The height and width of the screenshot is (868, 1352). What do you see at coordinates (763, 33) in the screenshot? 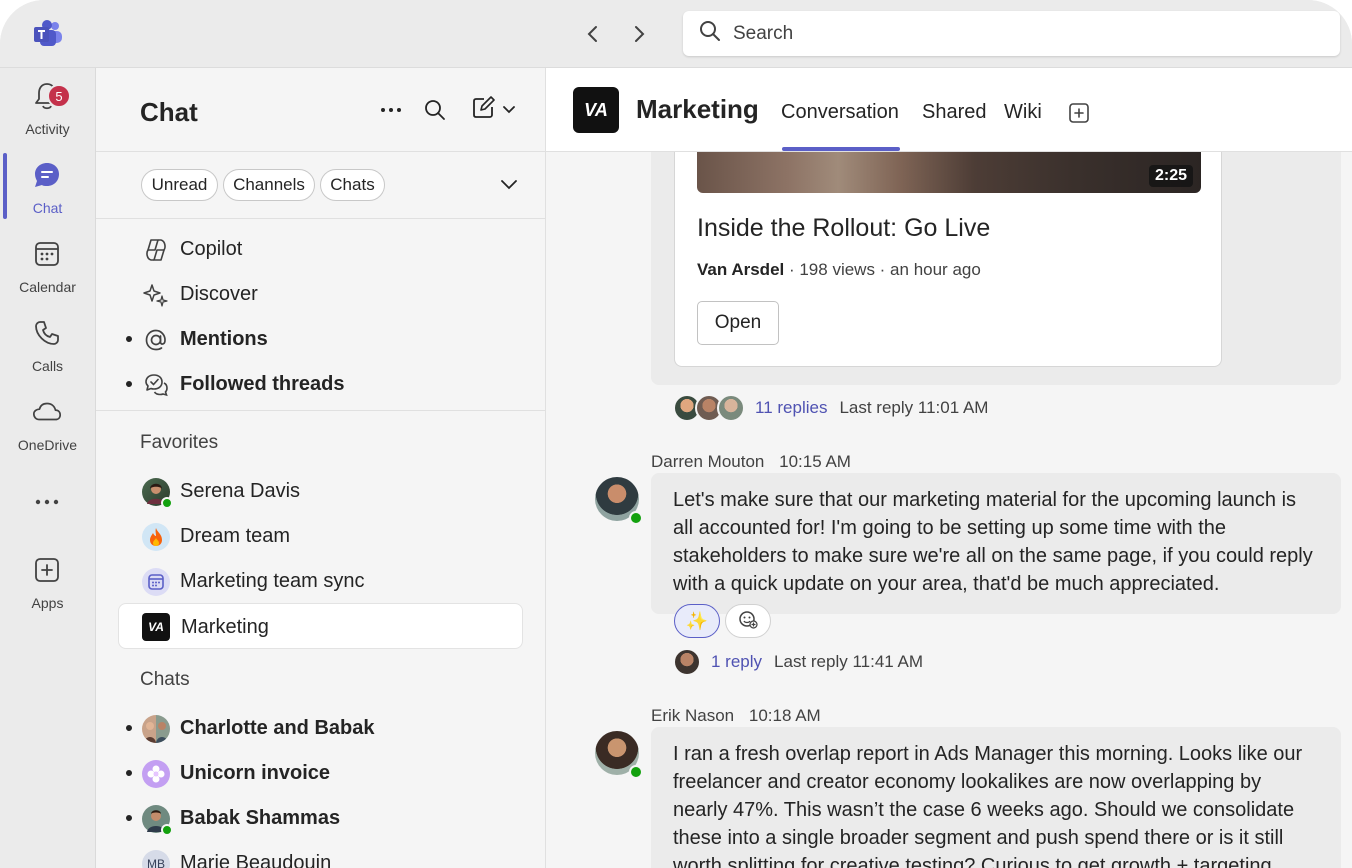
I see `search-placeholder: Search` at bounding box center [763, 33].